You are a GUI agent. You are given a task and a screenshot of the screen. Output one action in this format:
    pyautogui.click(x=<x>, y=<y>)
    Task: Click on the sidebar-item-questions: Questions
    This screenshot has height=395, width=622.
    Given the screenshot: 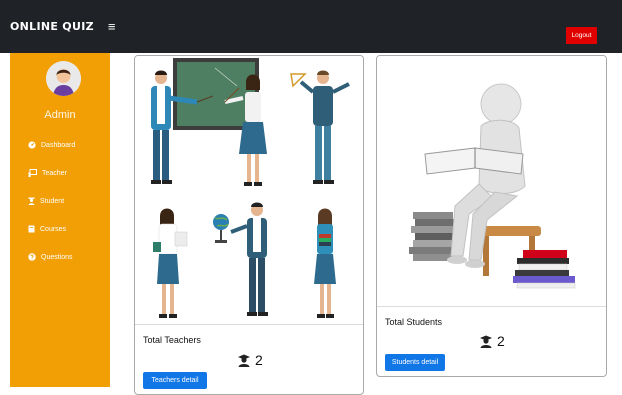 What is the action you would take?
    pyautogui.click(x=50, y=257)
    